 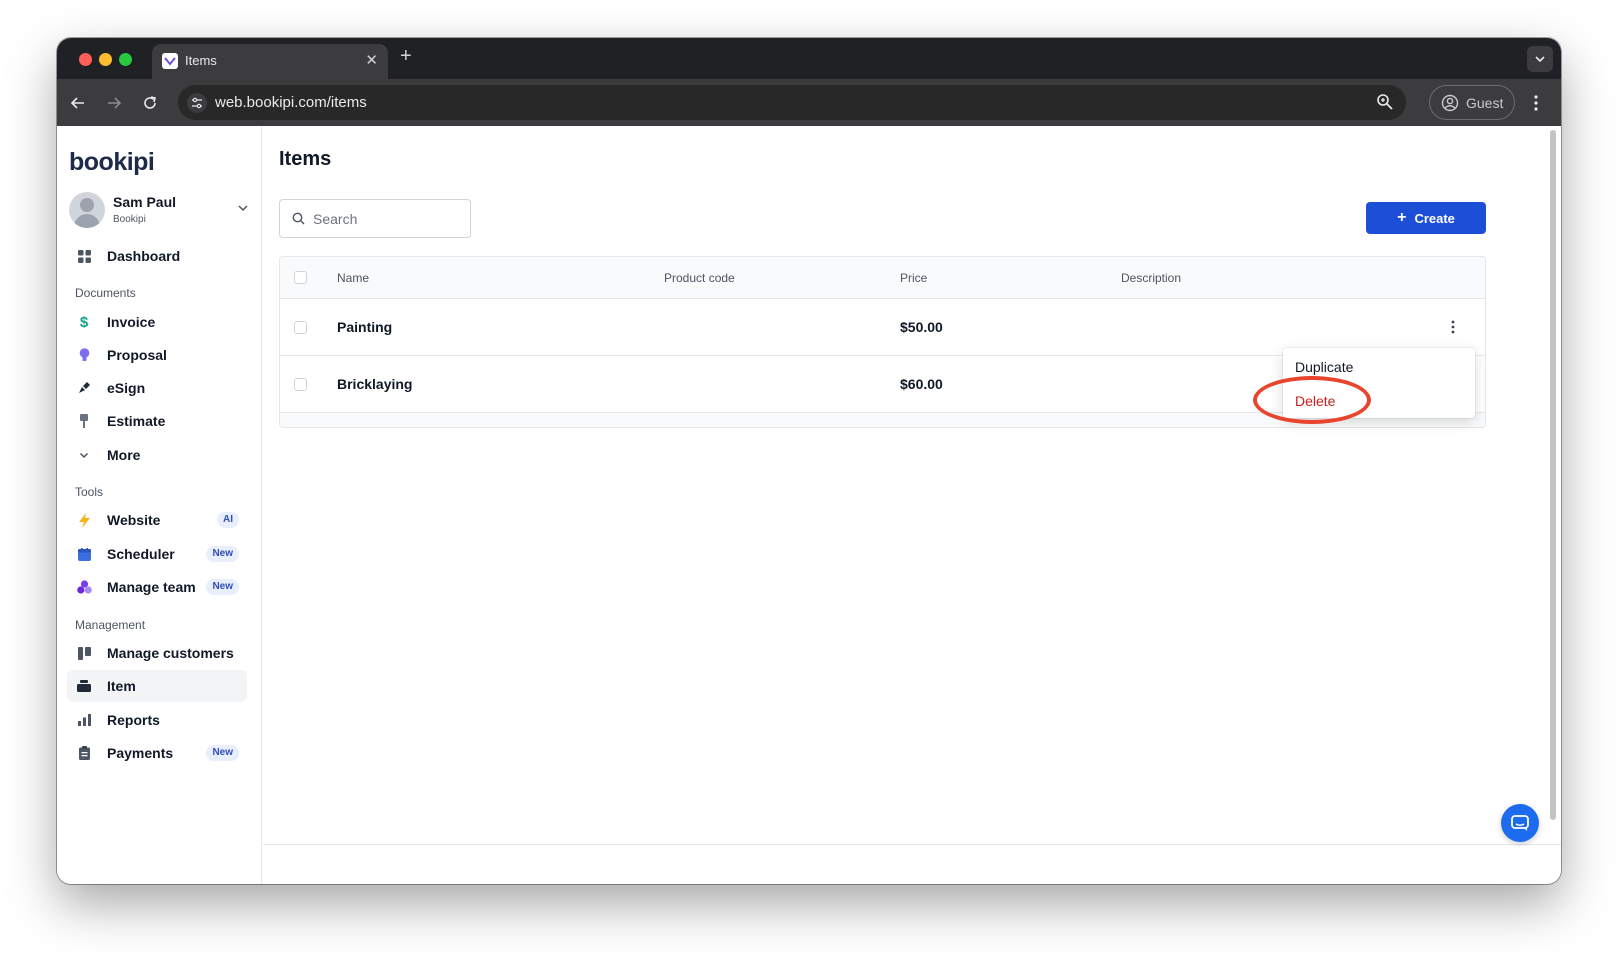 I want to click on item-name: Painting, so click(x=365, y=327).